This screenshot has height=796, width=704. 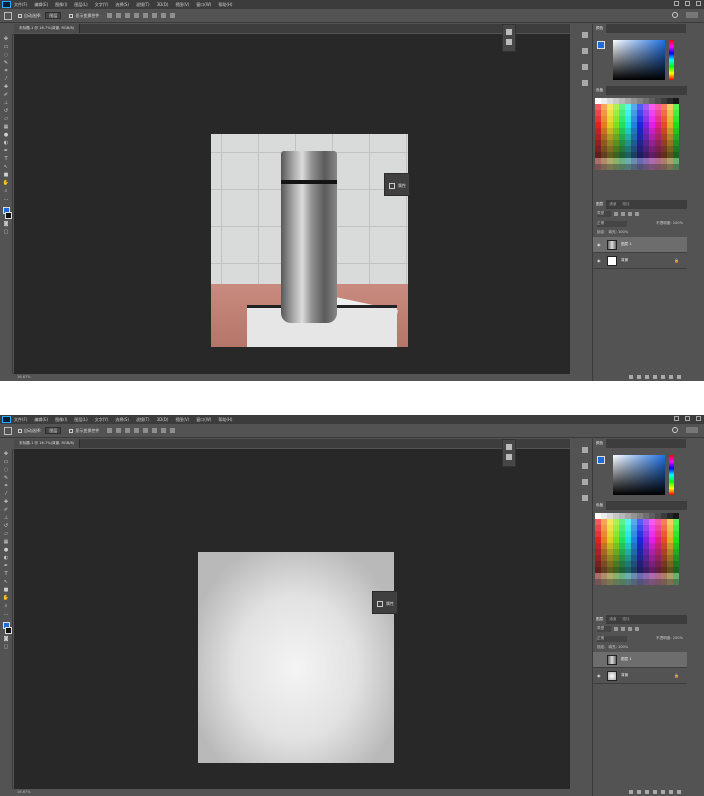 What do you see at coordinates (102, 419) in the screenshot?
I see `menu-type: 文字(Y)` at bounding box center [102, 419].